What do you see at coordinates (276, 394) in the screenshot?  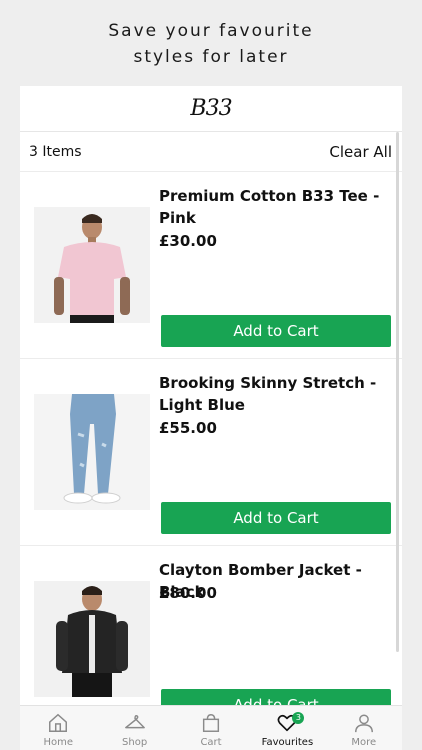 I see `product-name: Brooking Skinny Stretch - Light Blue` at bounding box center [276, 394].